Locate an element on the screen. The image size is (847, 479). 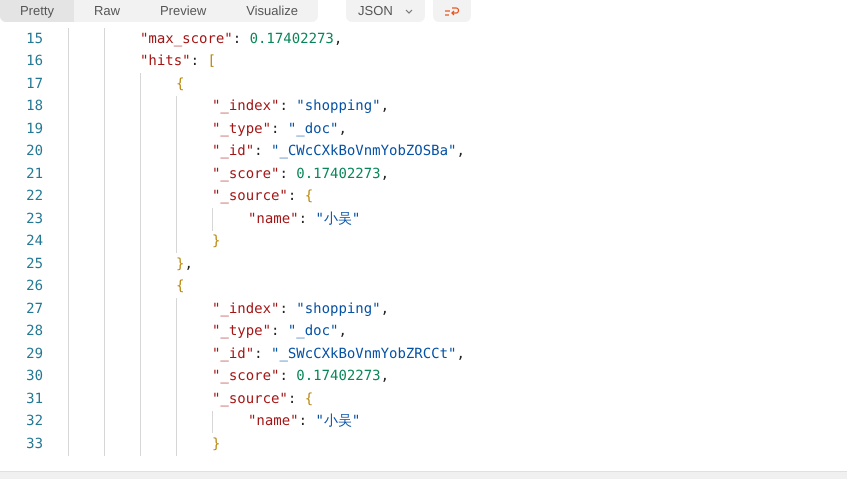
line-number: 27 is located at coordinates (34, 309).